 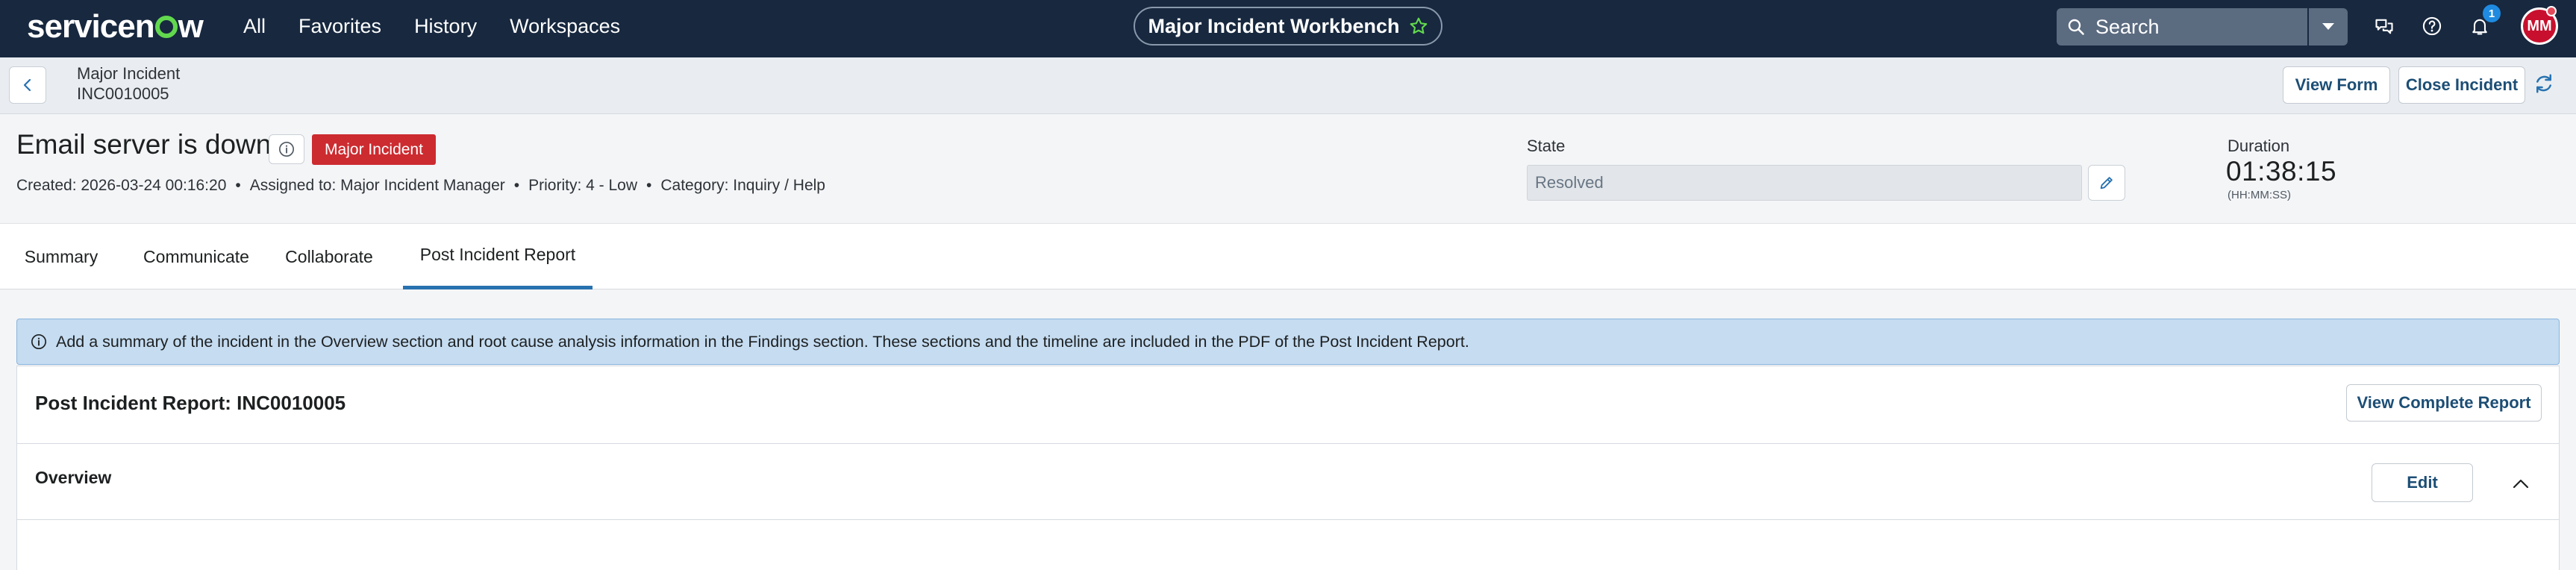 I want to click on refresh-icon, so click(x=2545, y=85).